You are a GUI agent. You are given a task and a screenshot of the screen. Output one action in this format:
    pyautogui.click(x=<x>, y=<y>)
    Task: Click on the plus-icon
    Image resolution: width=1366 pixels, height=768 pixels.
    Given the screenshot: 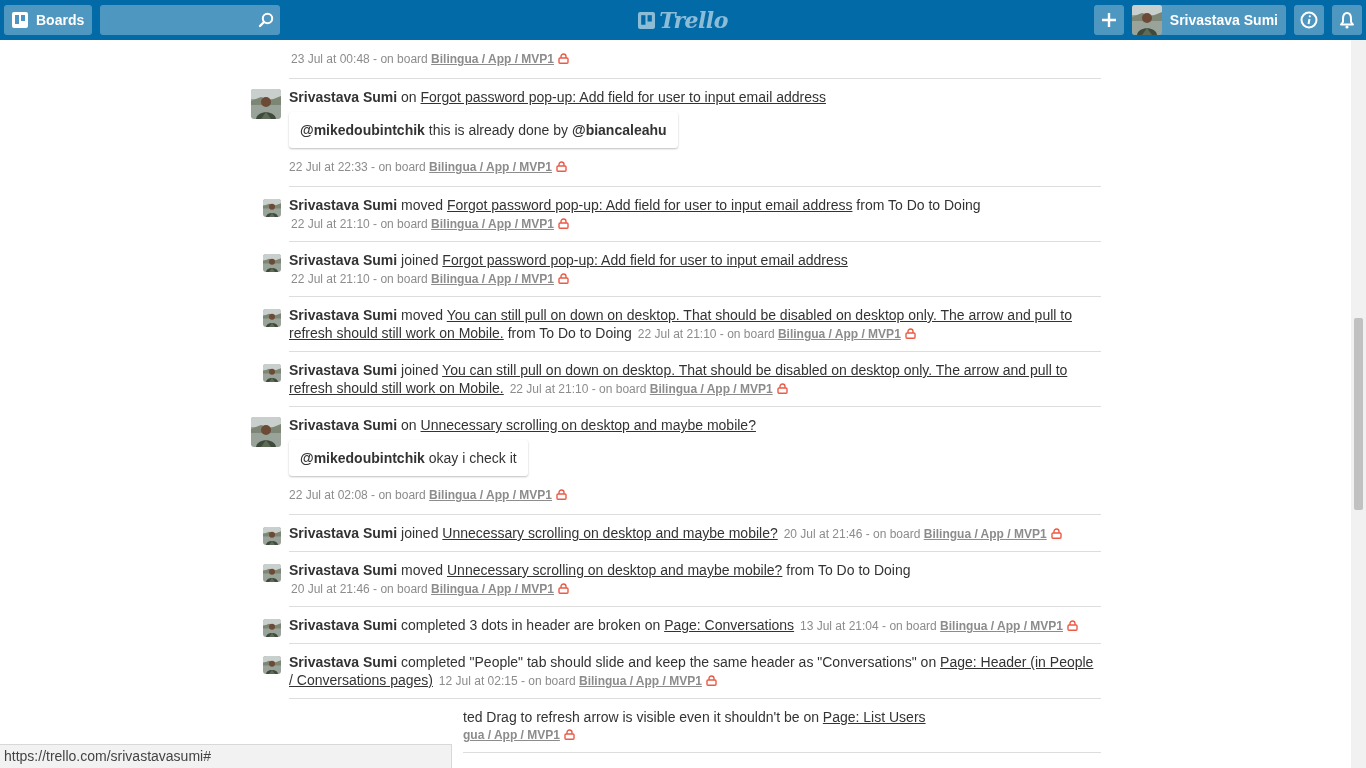 What is the action you would take?
    pyautogui.click(x=1108, y=20)
    